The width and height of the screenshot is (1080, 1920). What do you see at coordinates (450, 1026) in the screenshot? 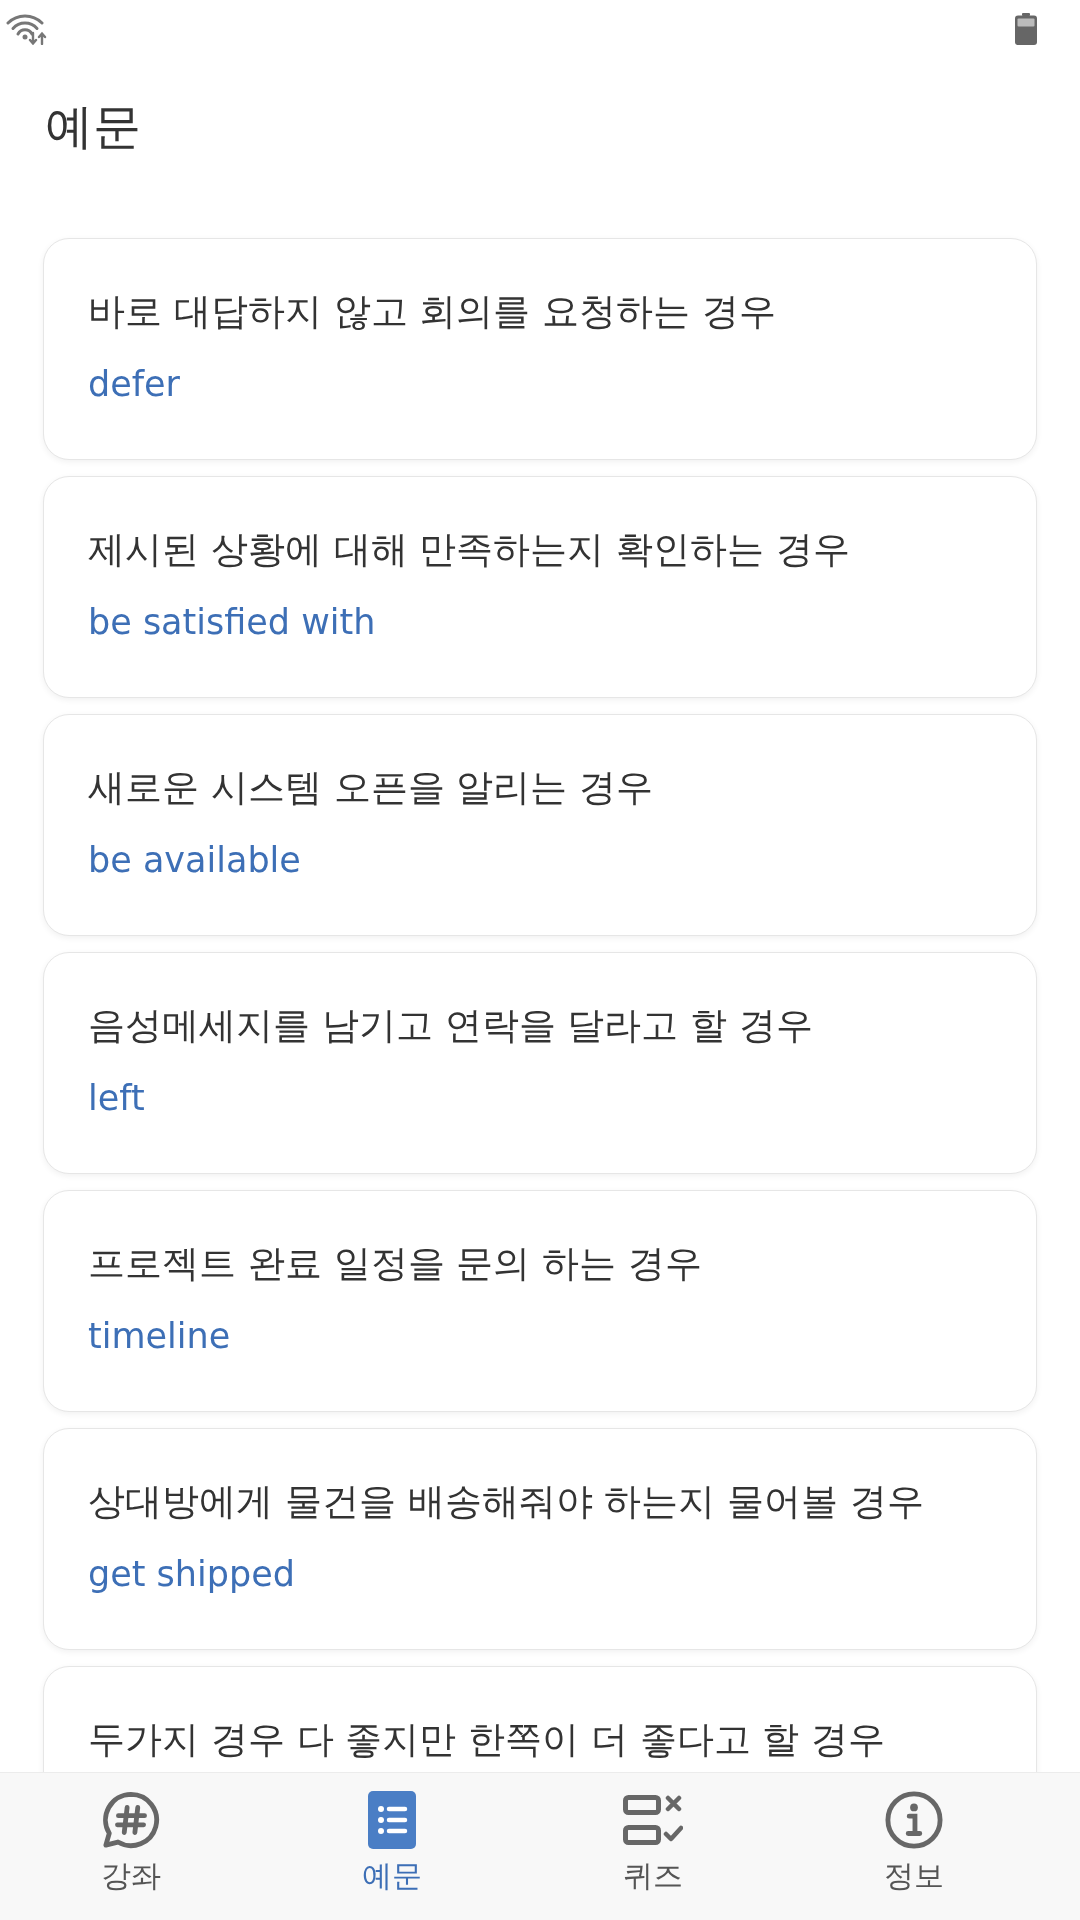
I see `situation-text: 음성메세지를 남기고 연락을 달라고 할 경우` at bounding box center [450, 1026].